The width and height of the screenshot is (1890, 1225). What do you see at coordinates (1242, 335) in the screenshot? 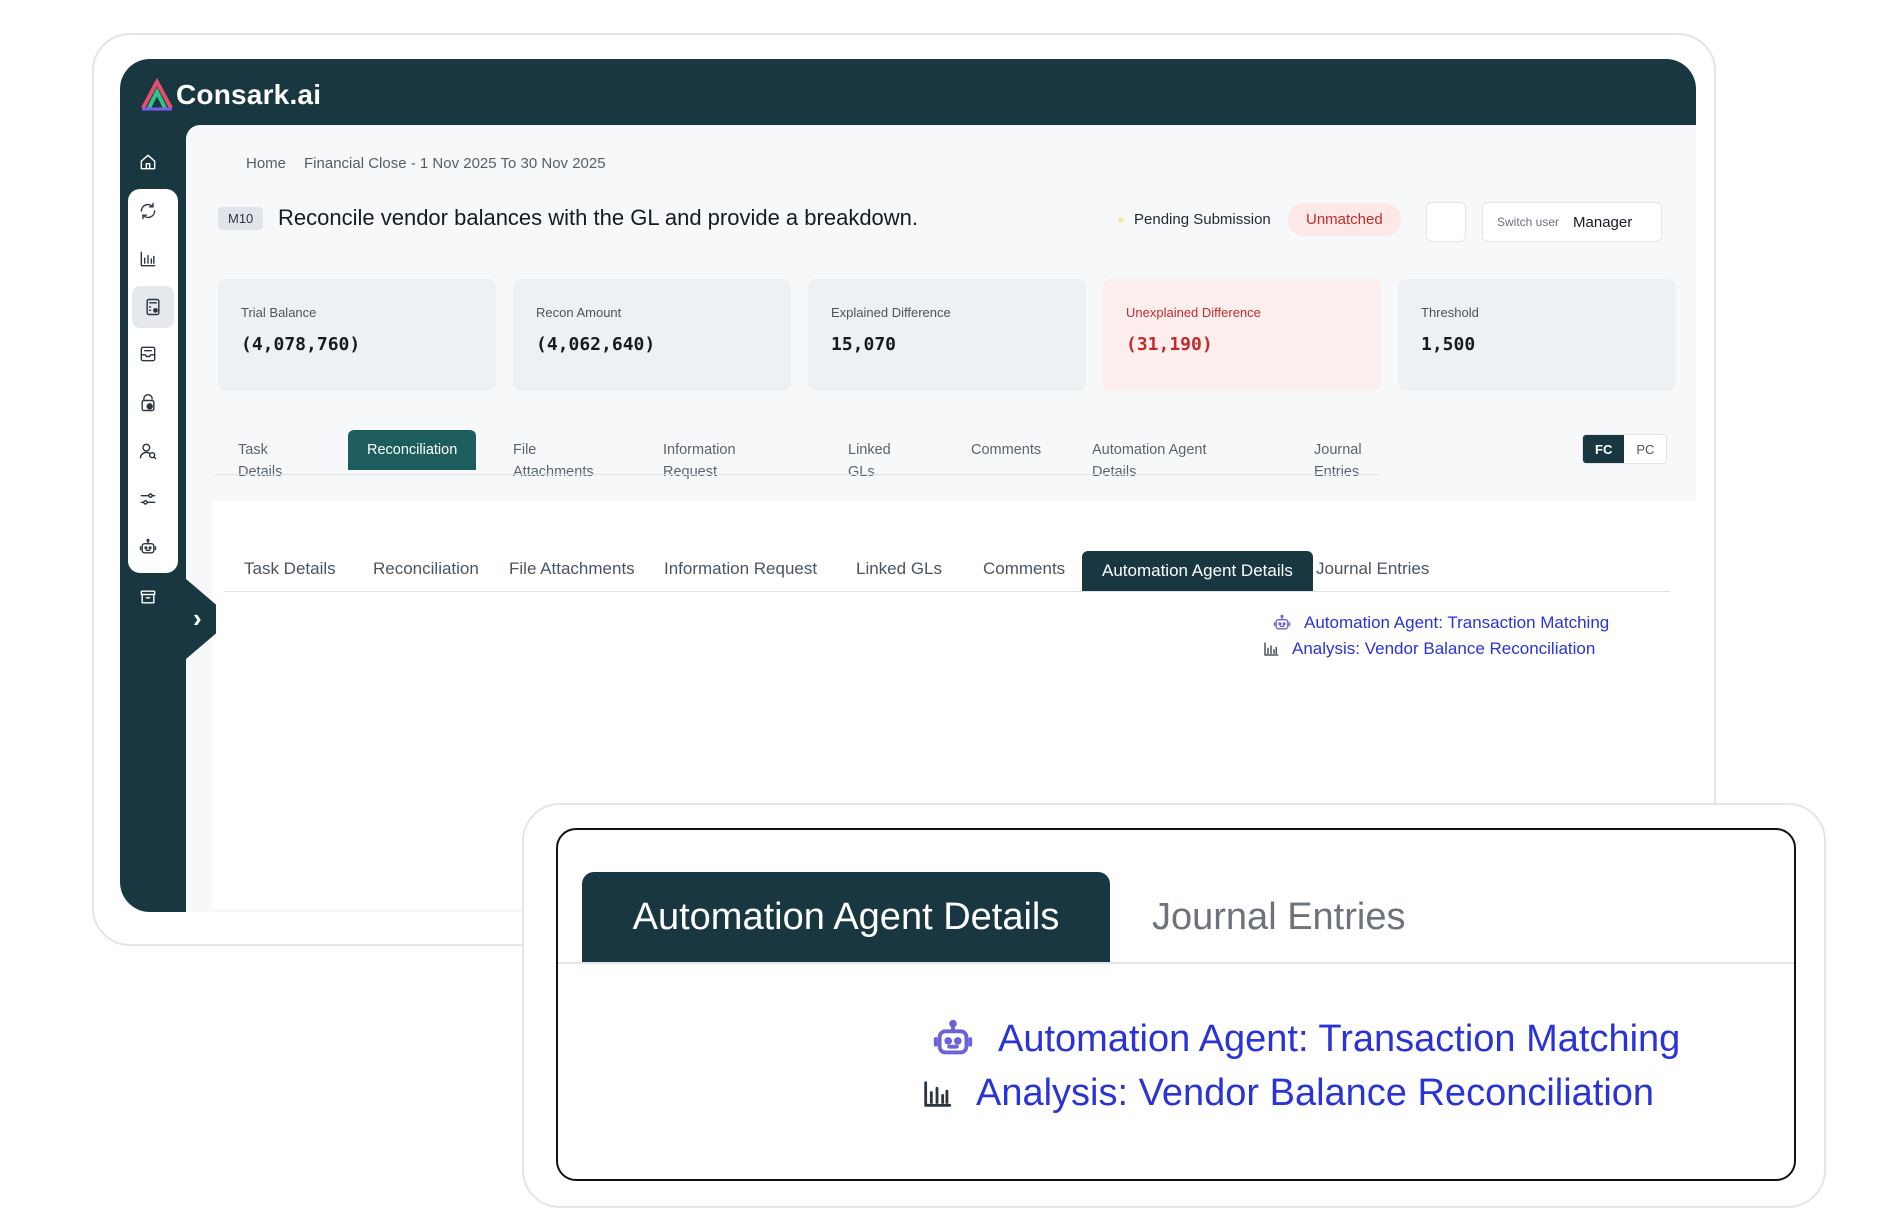
I see `kpi-unexplained-difference: Unexplained Difference (31,190)` at bounding box center [1242, 335].